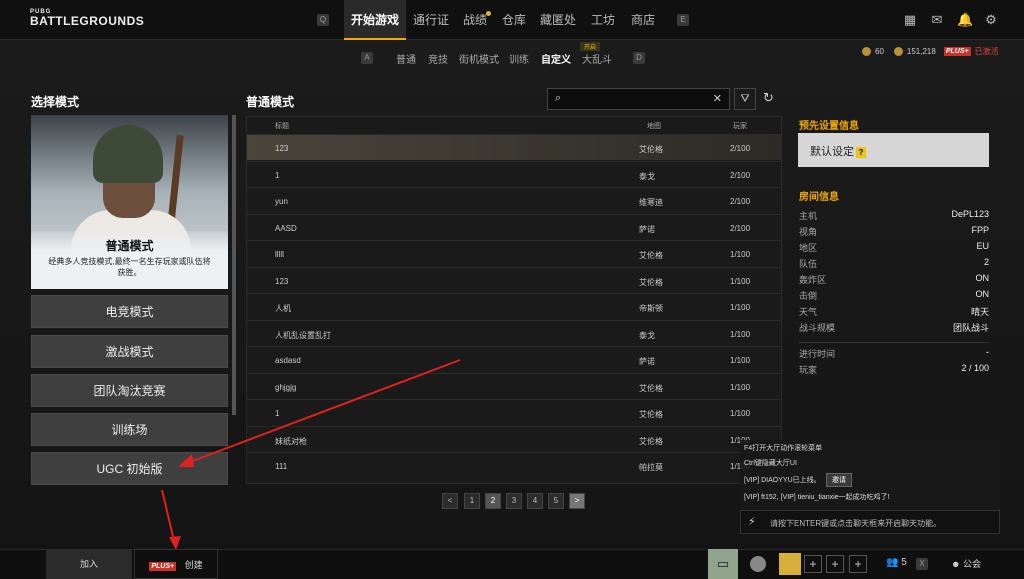 This screenshot has width=1024, height=579. I want to click on page-3: 3, so click(514, 501).